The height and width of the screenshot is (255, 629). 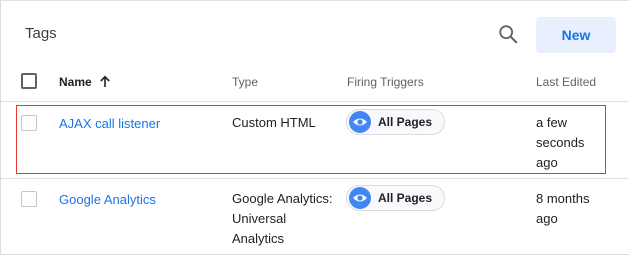 I want to click on search-icon, so click(x=508, y=34).